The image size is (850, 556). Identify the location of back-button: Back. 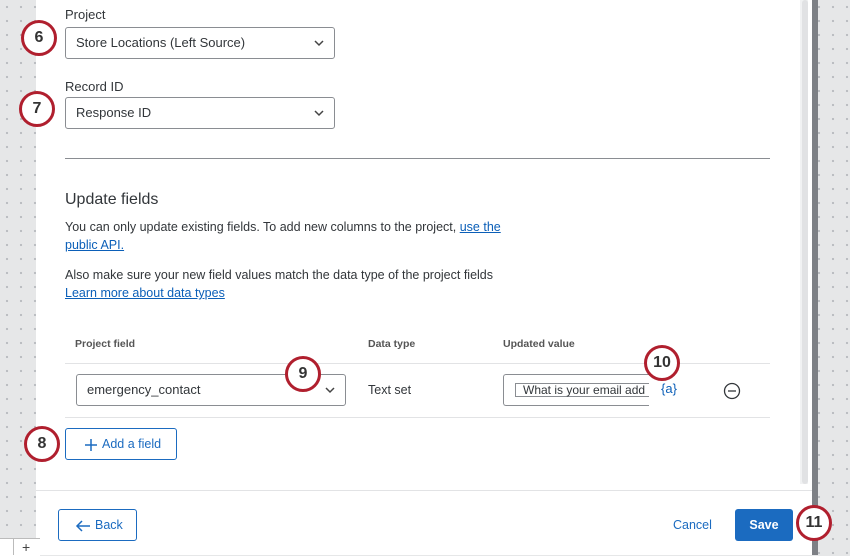
(97, 525).